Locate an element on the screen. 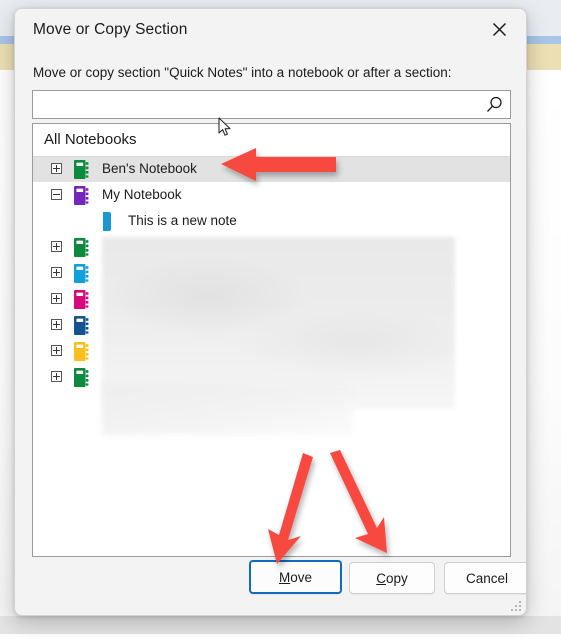 The image size is (561, 639). list-header-all-notebooks: All Notebooks is located at coordinates (271, 140).